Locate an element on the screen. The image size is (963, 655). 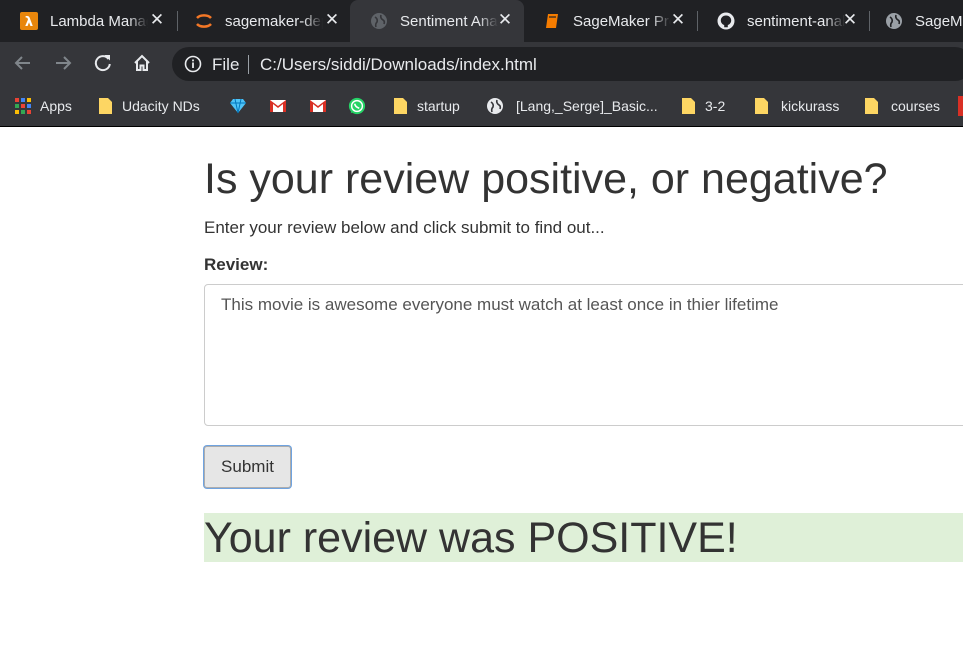
tab-sagemaker: SageMaker is located at coordinates (914, 21).